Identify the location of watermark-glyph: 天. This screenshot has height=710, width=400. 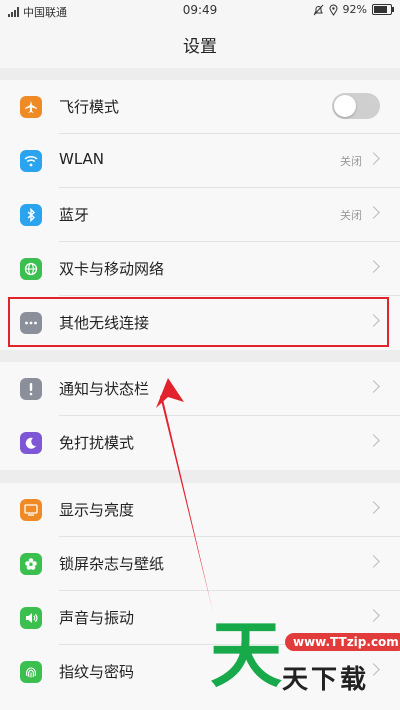
(246, 655).